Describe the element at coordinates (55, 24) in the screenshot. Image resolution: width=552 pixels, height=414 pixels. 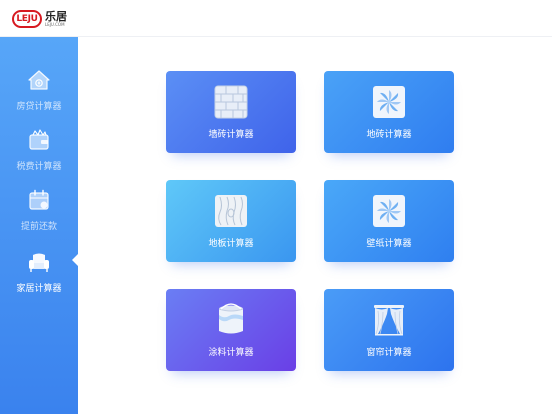
I see `logo-domain: LEJU.COM` at that location.